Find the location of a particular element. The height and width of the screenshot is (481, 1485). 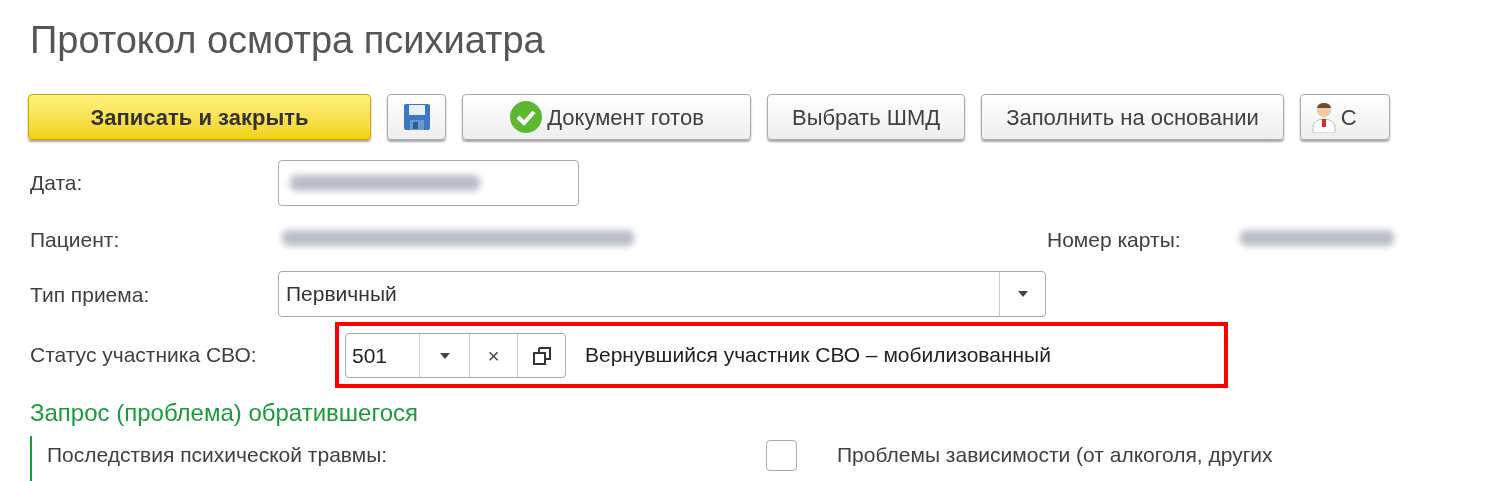

field-label: Вернувшийся участник СВО – мобилизованный is located at coordinates (818, 355).